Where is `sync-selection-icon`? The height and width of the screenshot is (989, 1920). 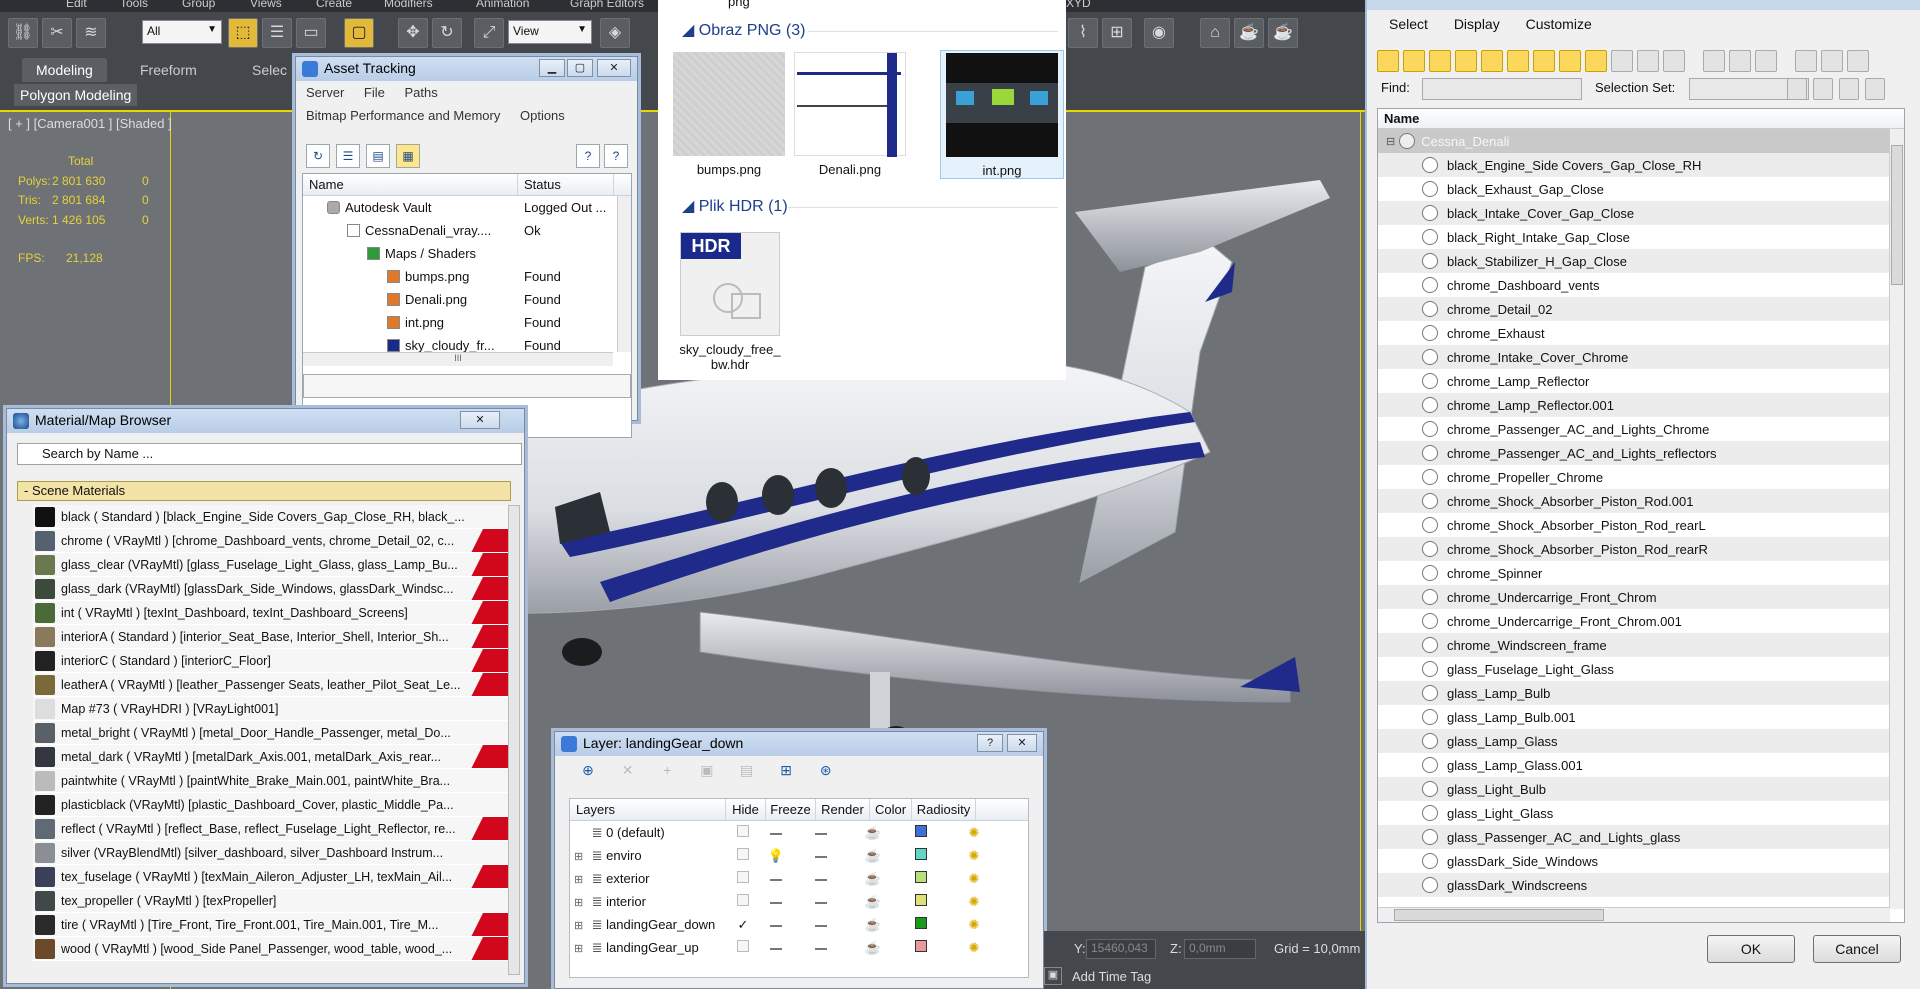 sync-selection-icon is located at coordinates (1832, 61).